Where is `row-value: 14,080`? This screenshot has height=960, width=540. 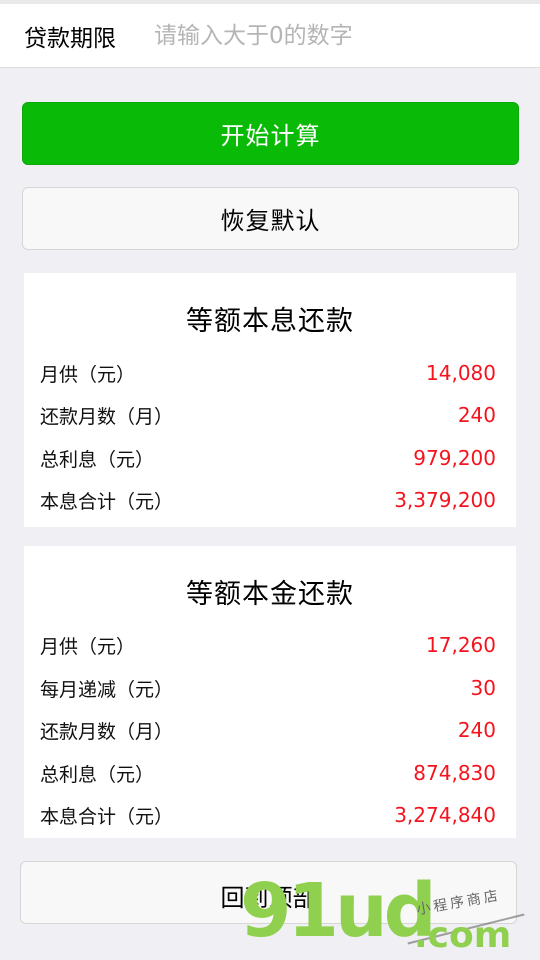 row-value: 14,080 is located at coordinates (461, 373).